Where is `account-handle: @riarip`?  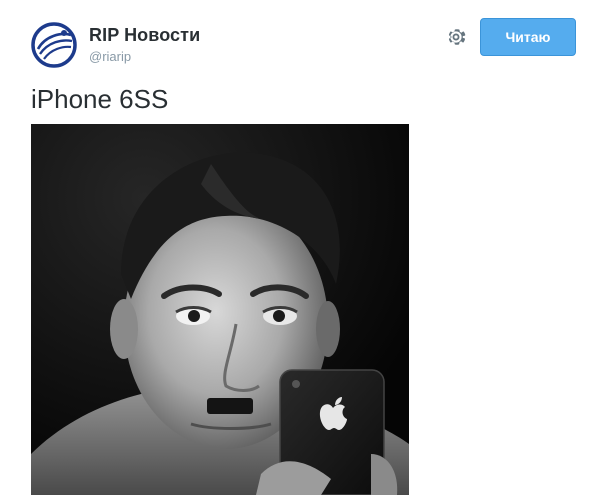
account-handle: @riarip is located at coordinates (110, 56).